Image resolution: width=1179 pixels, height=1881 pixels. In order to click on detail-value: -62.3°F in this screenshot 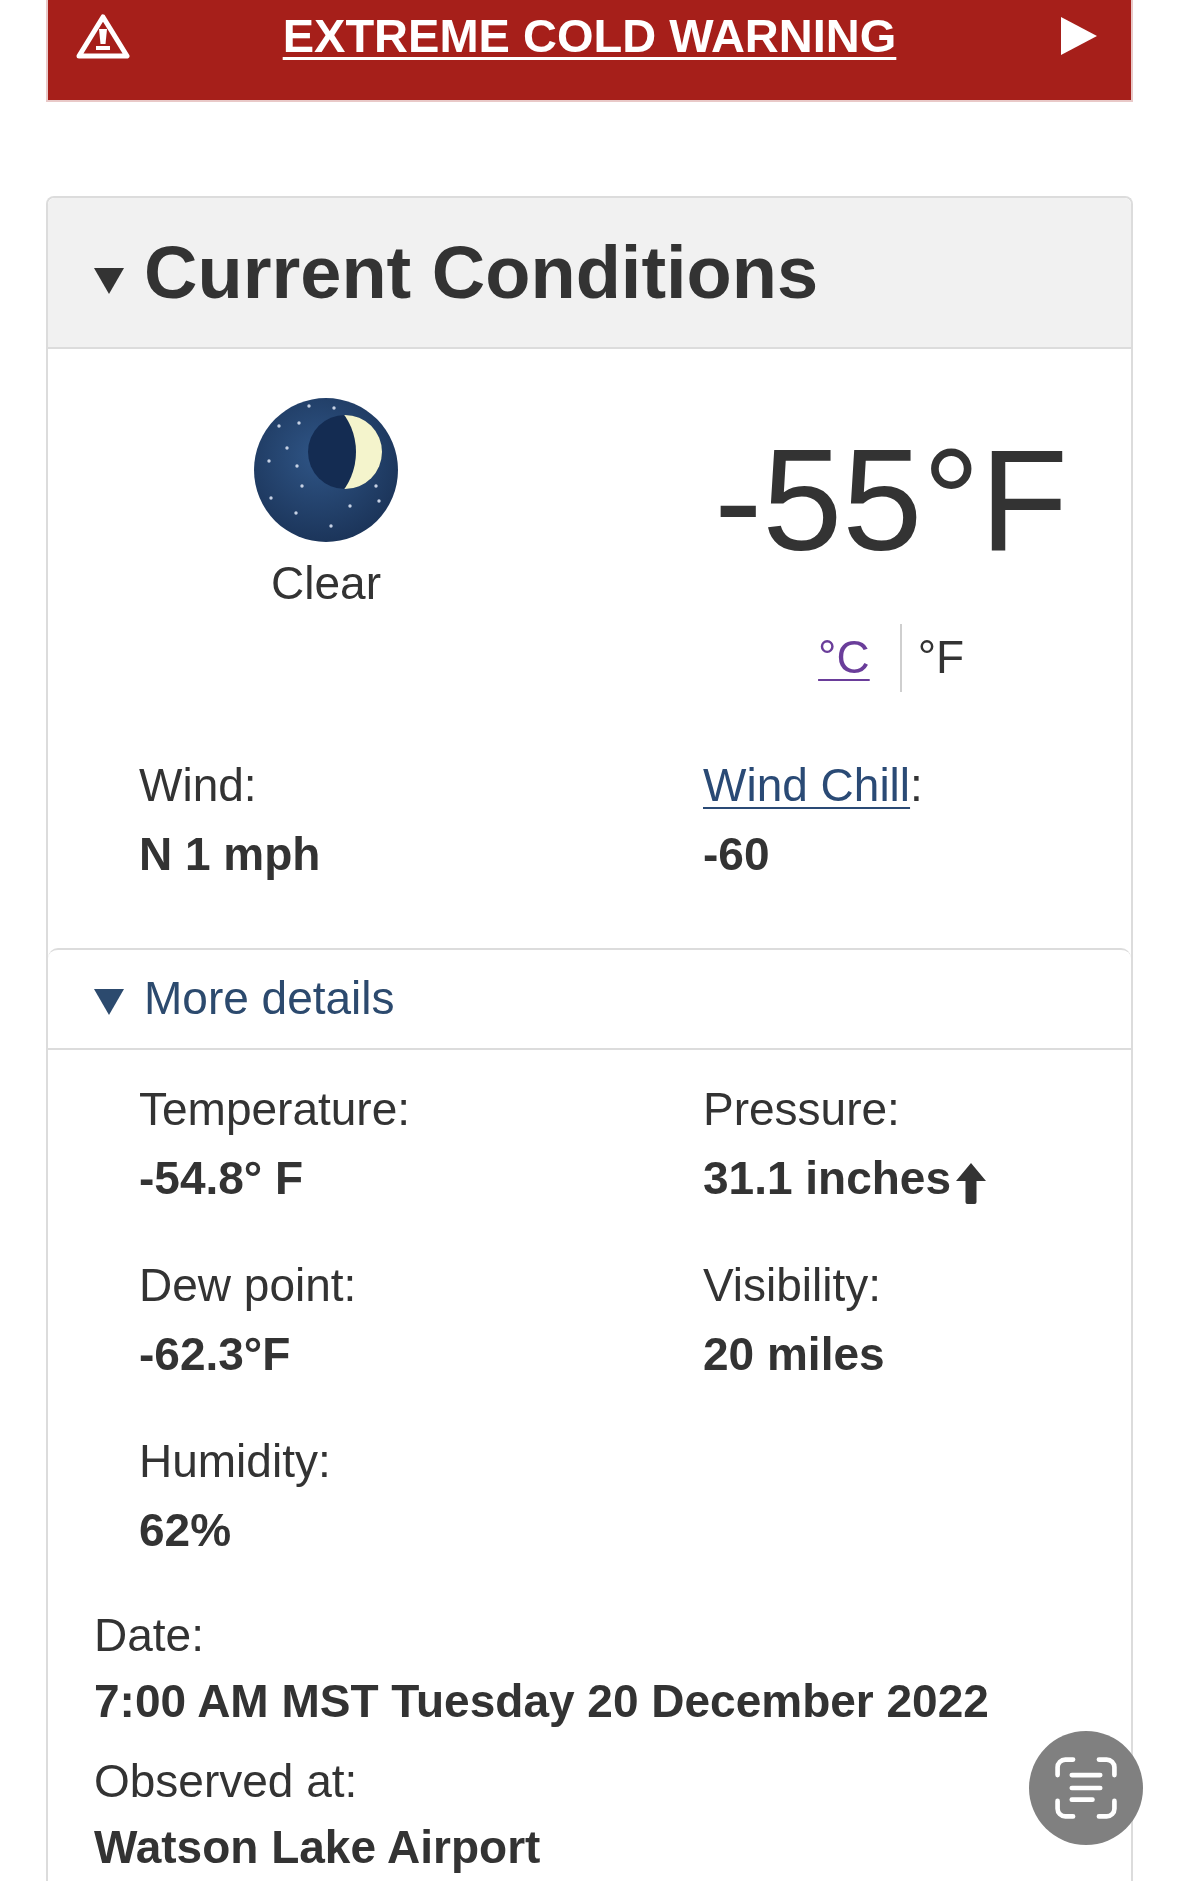, I will do `click(215, 1354)`.